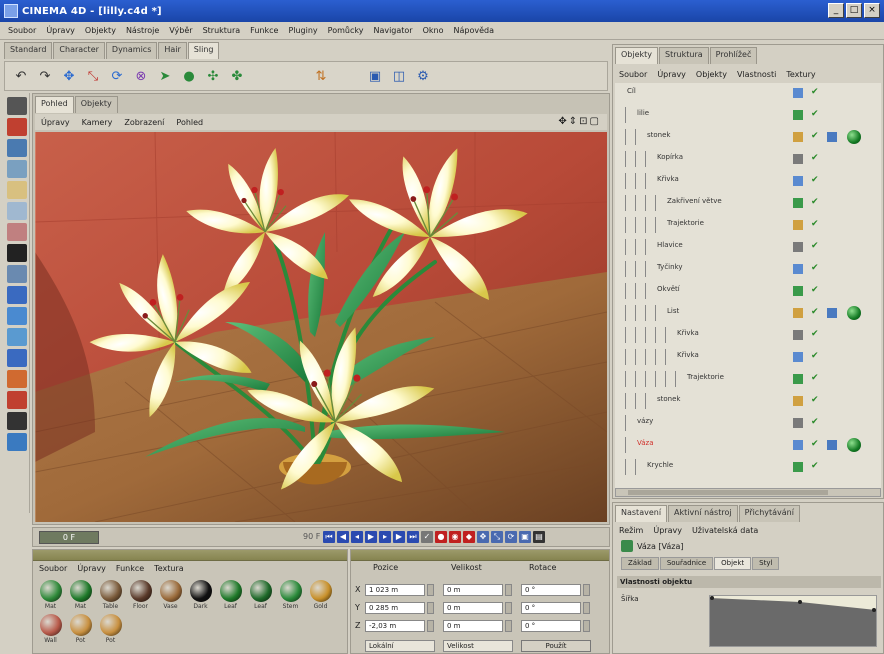  What do you see at coordinates (203, 50) in the screenshot?
I see `layout-tab-sling: Sling` at bounding box center [203, 50].